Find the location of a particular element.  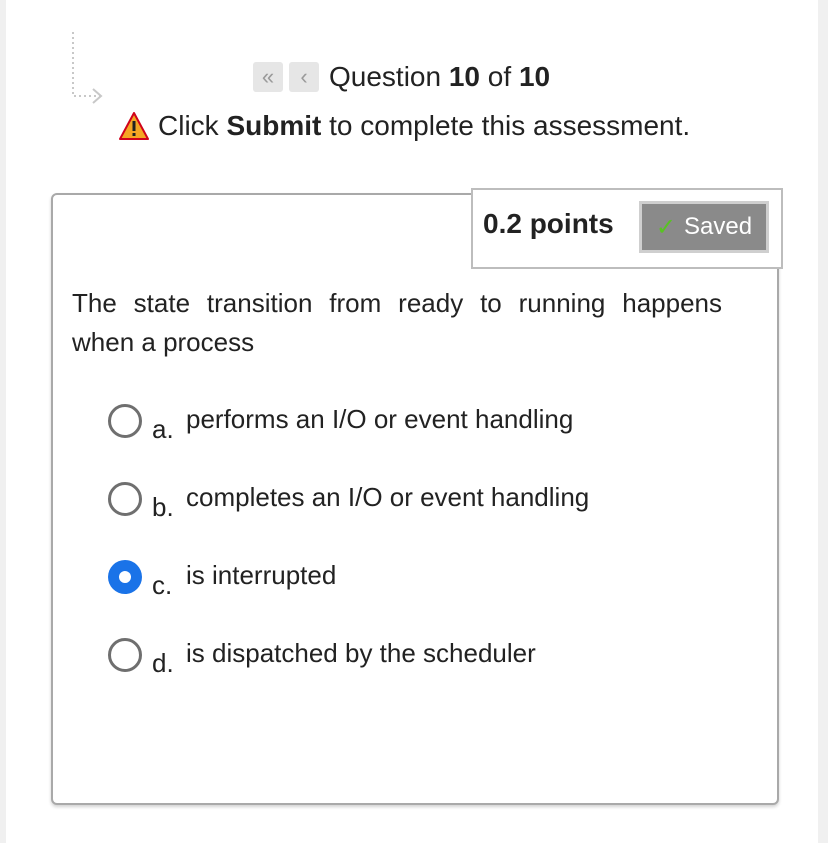

previous-question-button: ‹ is located at coordinates (304, 77).